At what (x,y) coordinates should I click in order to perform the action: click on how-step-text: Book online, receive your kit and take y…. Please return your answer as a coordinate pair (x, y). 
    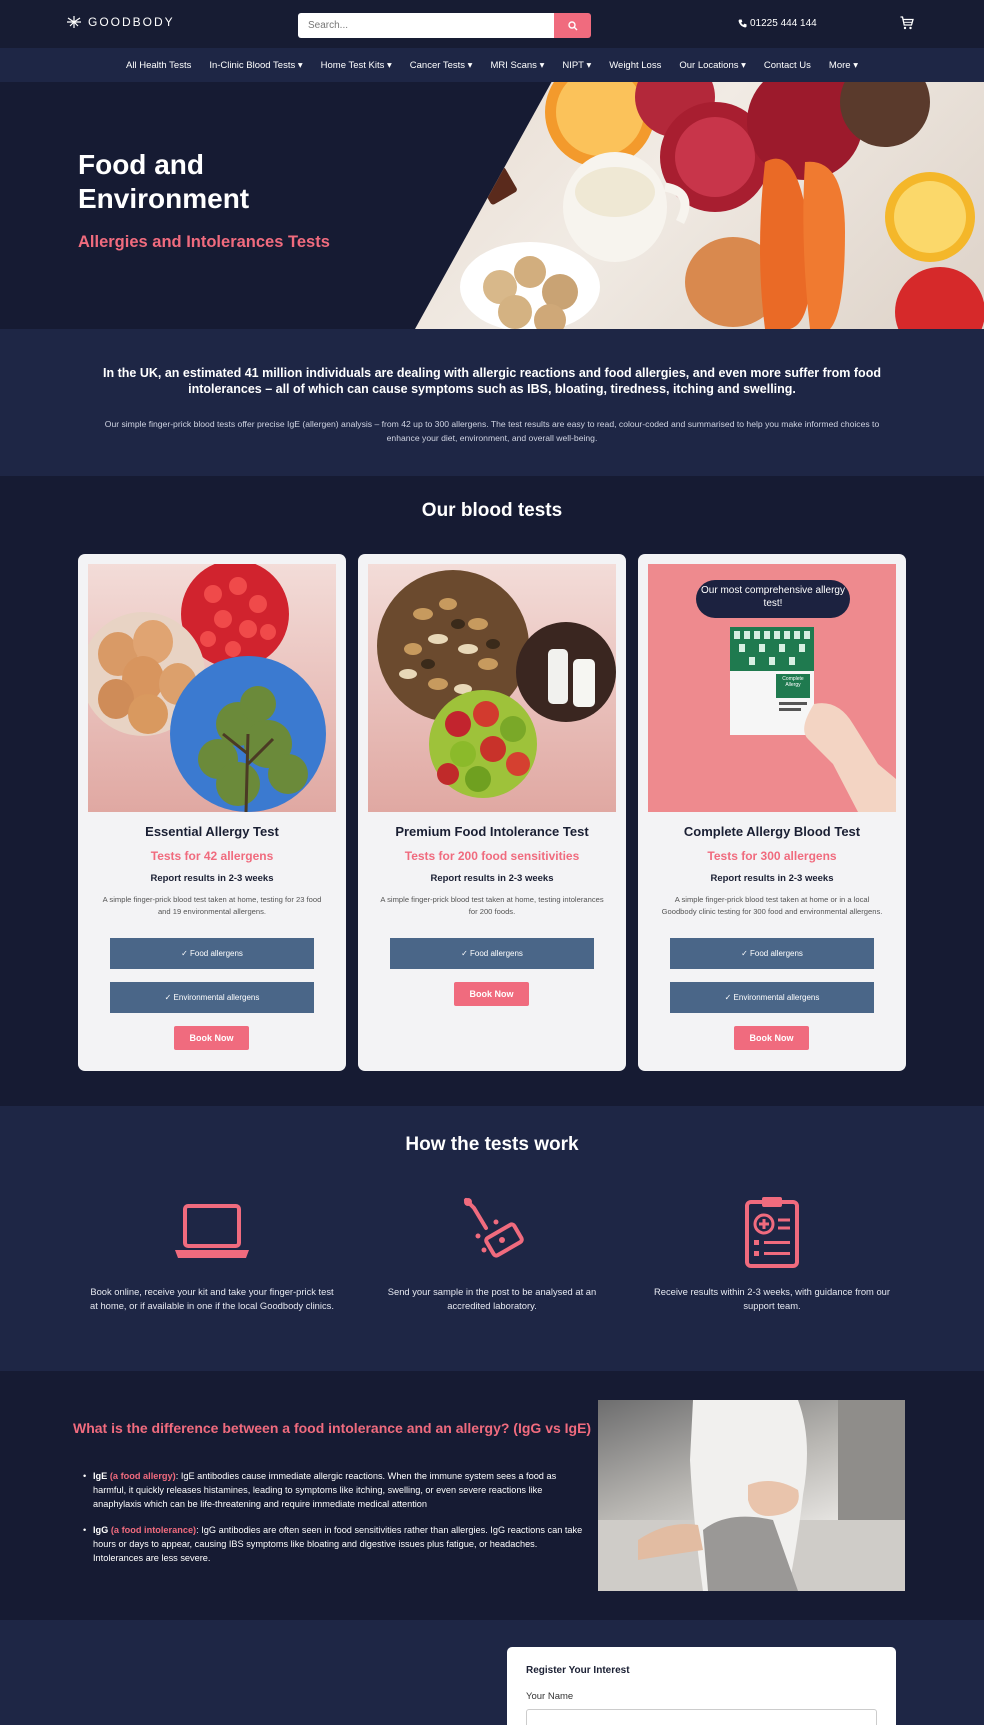
    Looking at the image, I should click on (212, 1298).